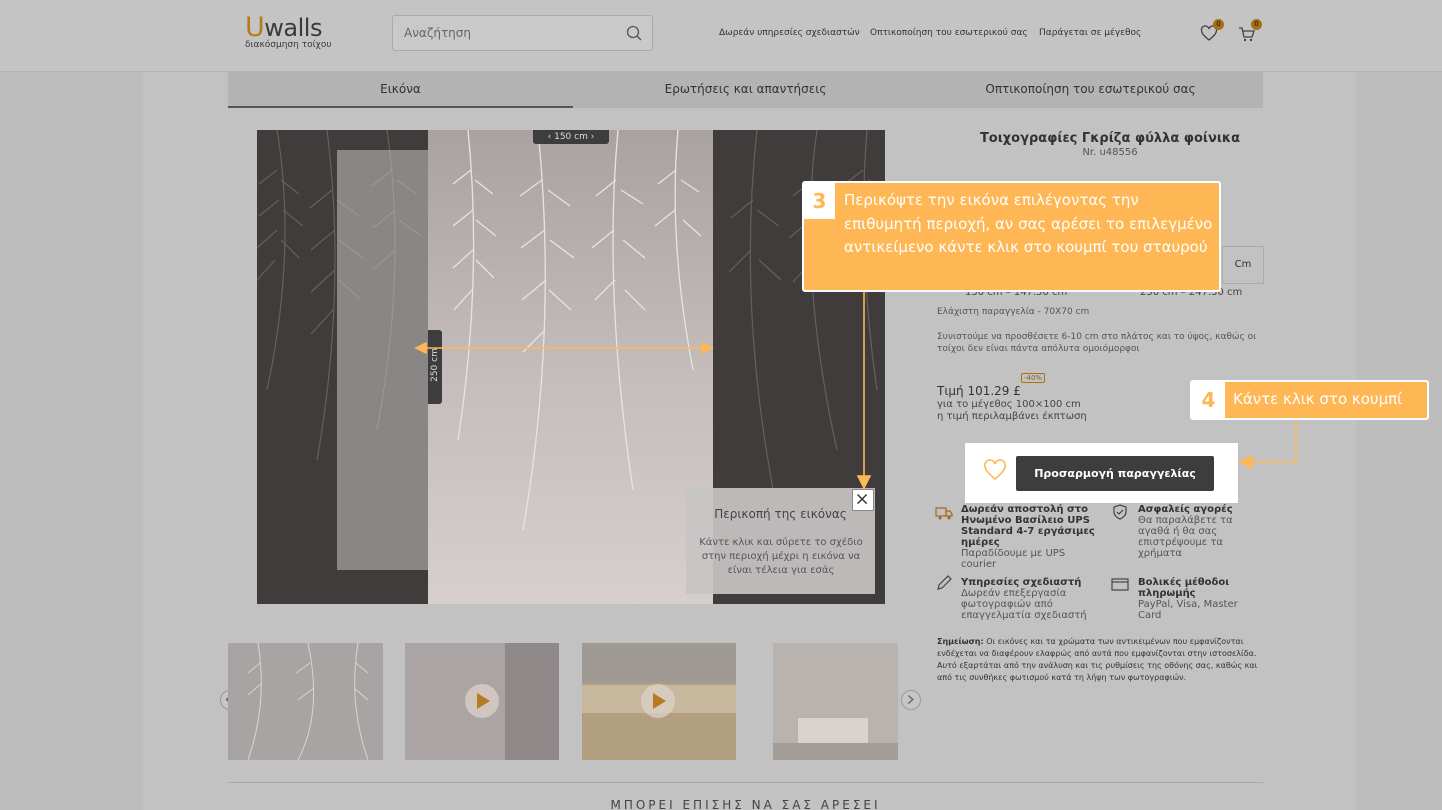 The image size is (1442, 810). I want to click on price-note: η τιμή περιλαμβάνει έκπτωση, so click(1012, 416).